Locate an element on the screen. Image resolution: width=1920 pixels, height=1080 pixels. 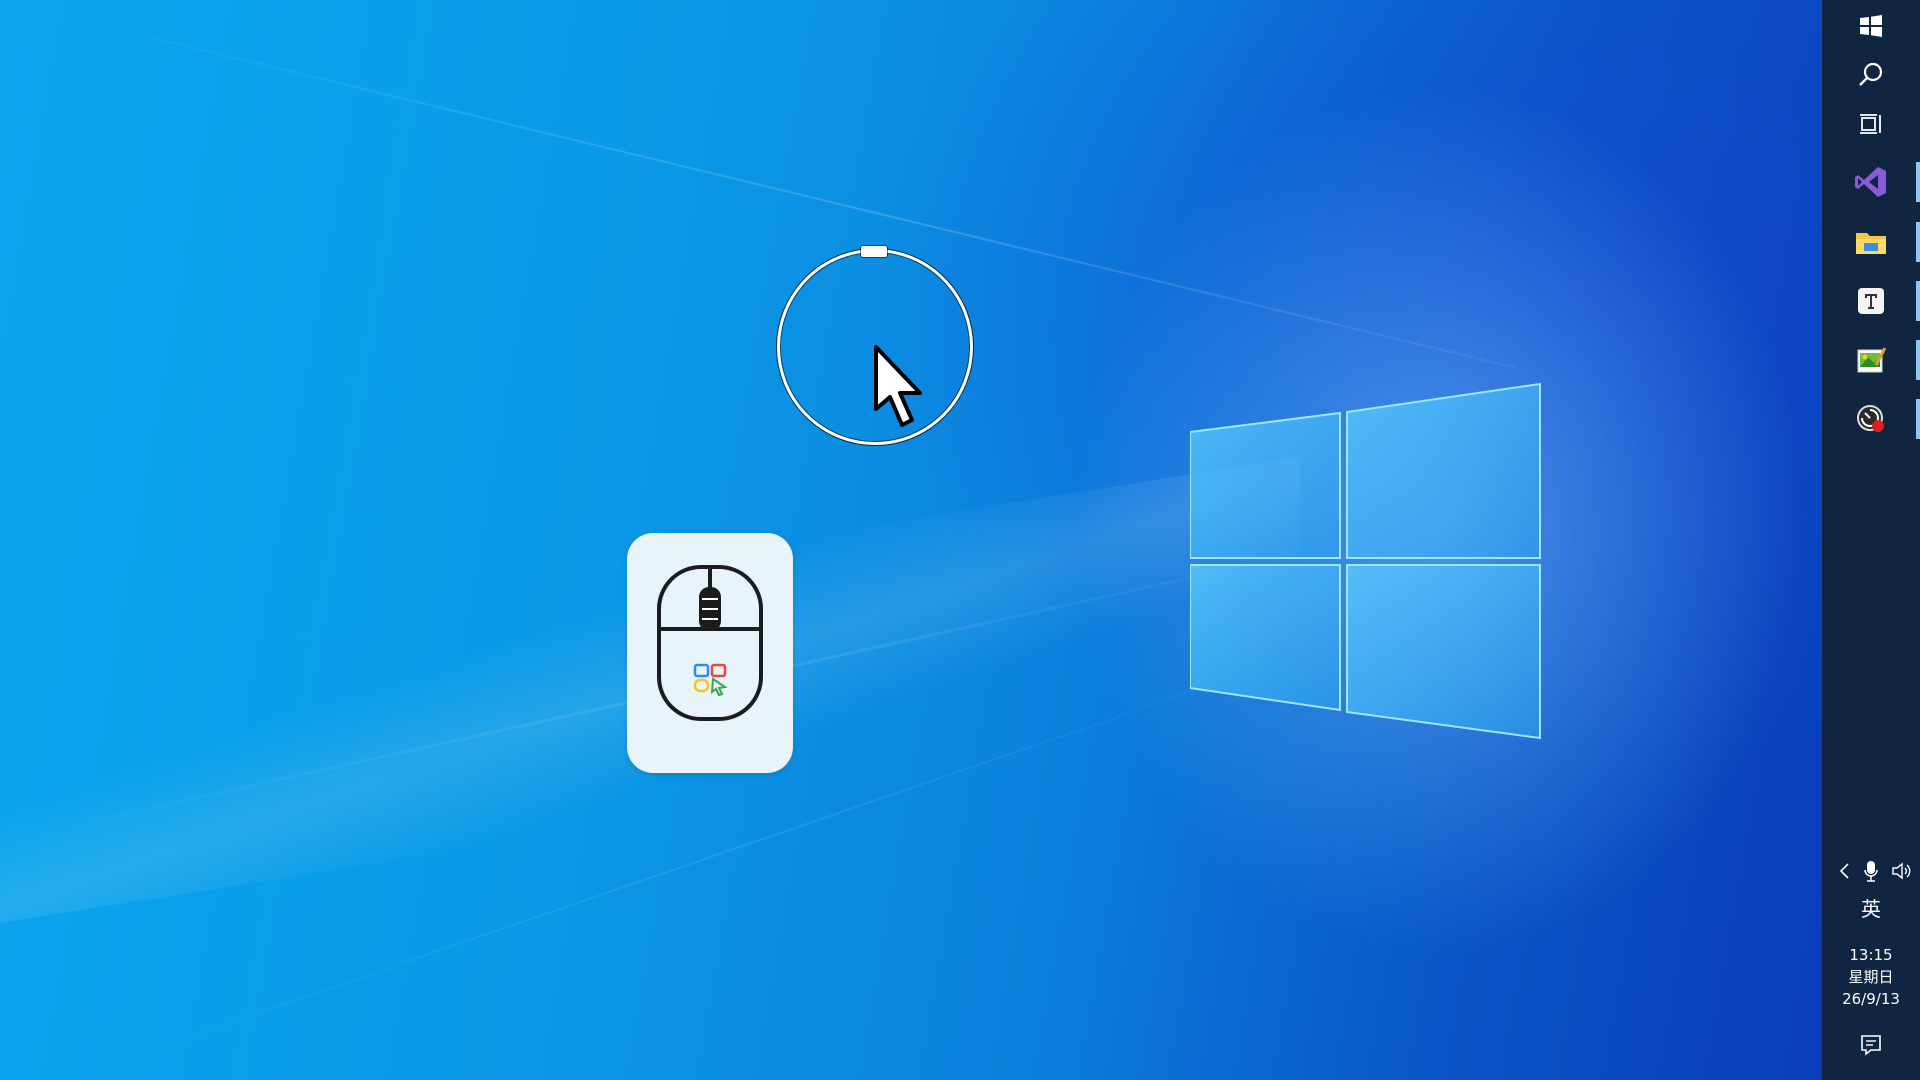
text-editor-icon is located at coordinates (1871, 301).